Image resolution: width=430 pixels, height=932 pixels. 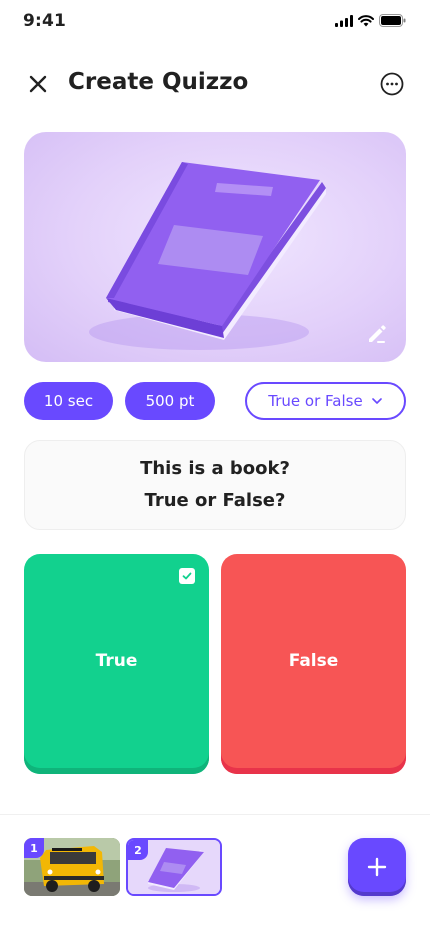 I want to click on time-limit-chip: 10 sec, so click(x=68, y=401).